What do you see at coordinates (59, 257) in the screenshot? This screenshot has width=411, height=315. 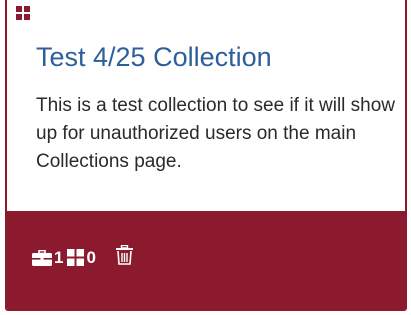 I see `items-count: 1` at bounding box center [59, 257].